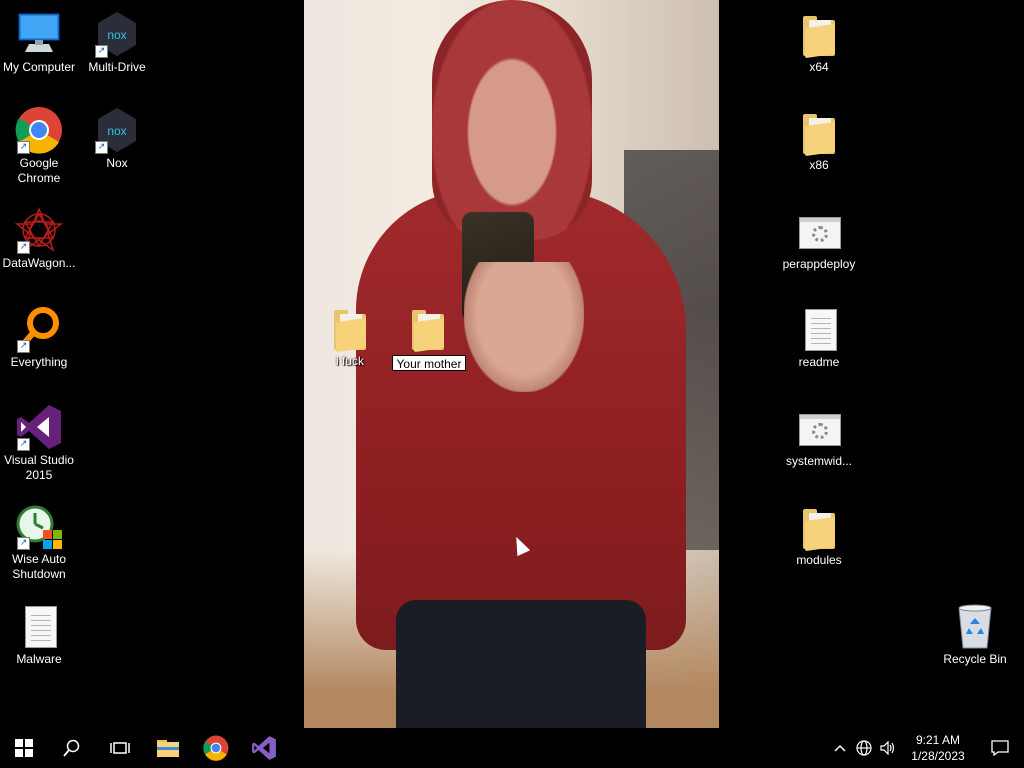 The image size is (1024, 768). I want to click on task-view-button, so click(120, 748).